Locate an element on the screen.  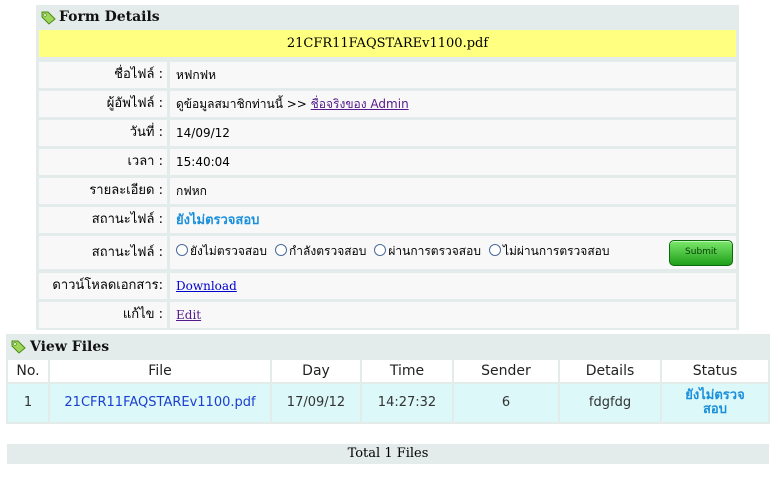
cell-file: 21CFR11FAQSTAREv1100.pdf is located at coordinates (160, 403).